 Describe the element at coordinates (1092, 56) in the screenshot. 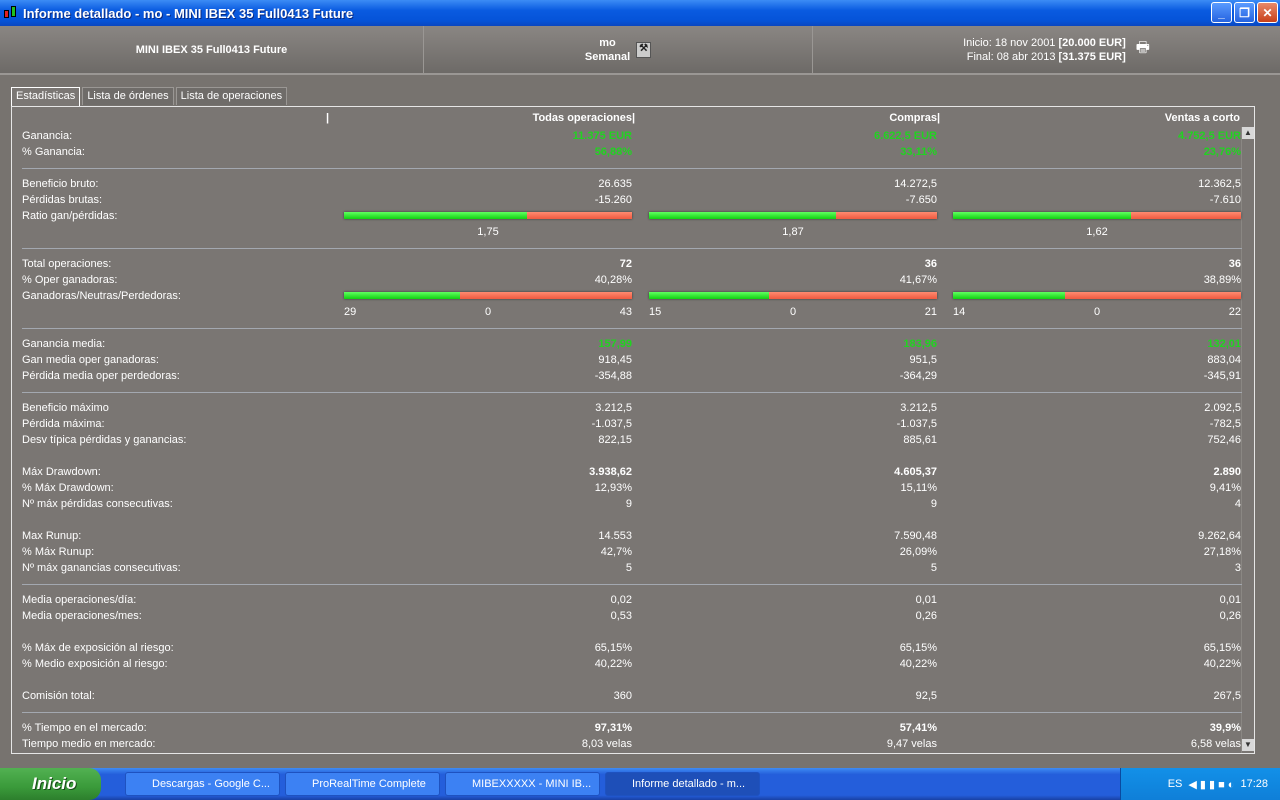

I see `end-capital: [31.375 EUR]` at that location.